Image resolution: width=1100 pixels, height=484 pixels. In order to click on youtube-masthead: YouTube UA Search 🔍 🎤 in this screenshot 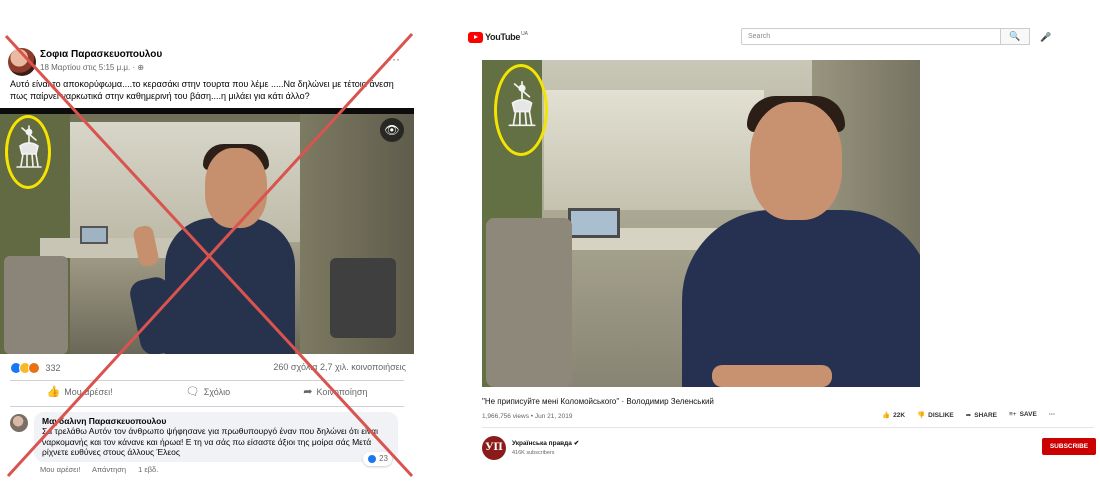, I will do `click(782, 37)`.